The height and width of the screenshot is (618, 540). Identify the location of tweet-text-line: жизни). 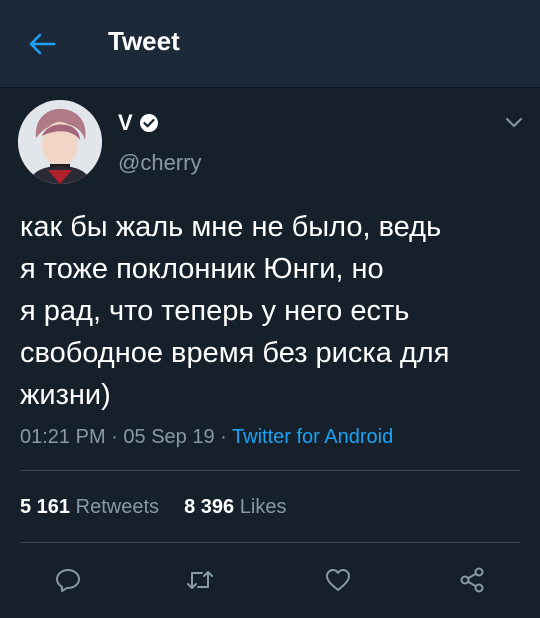
(65, 395).